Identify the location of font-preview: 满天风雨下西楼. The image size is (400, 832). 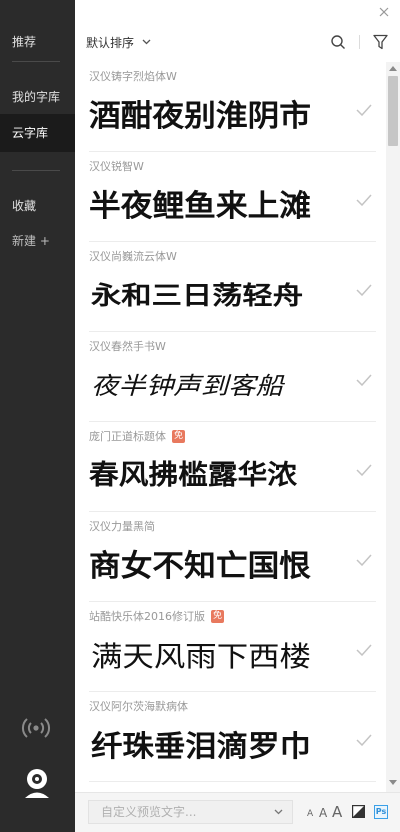
(201, 656).